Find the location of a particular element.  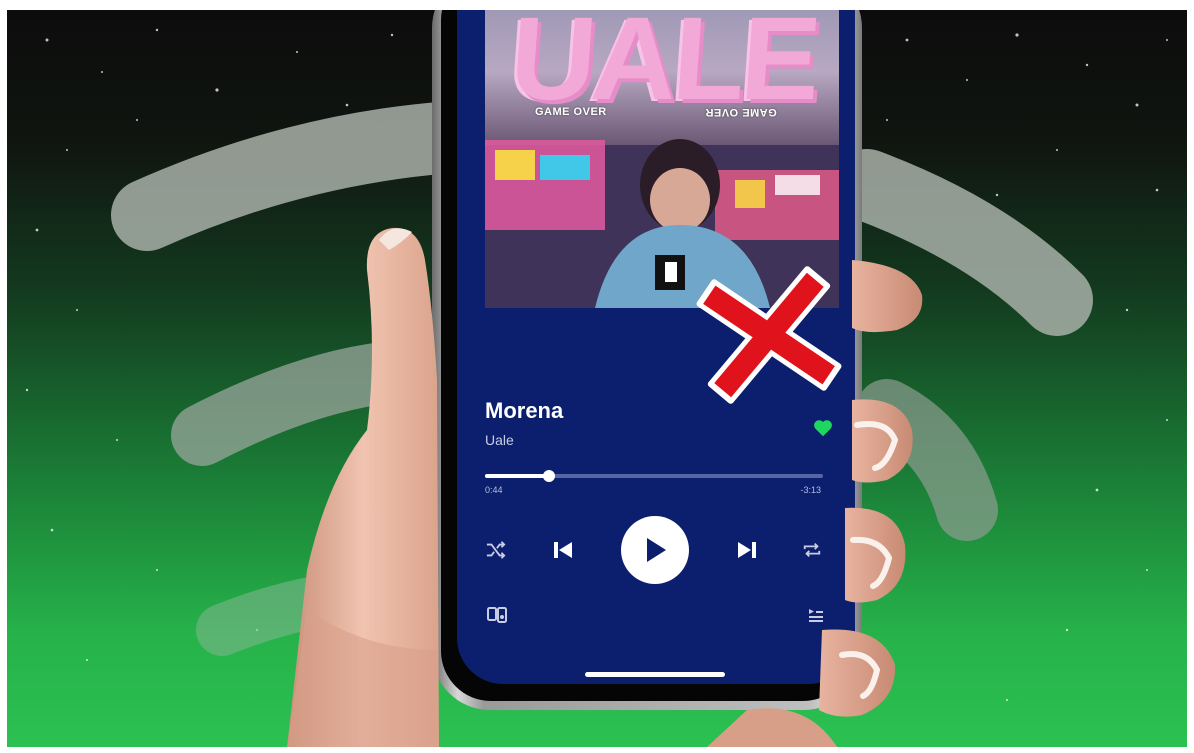

repeat-button is located at coordinates (812, 550).